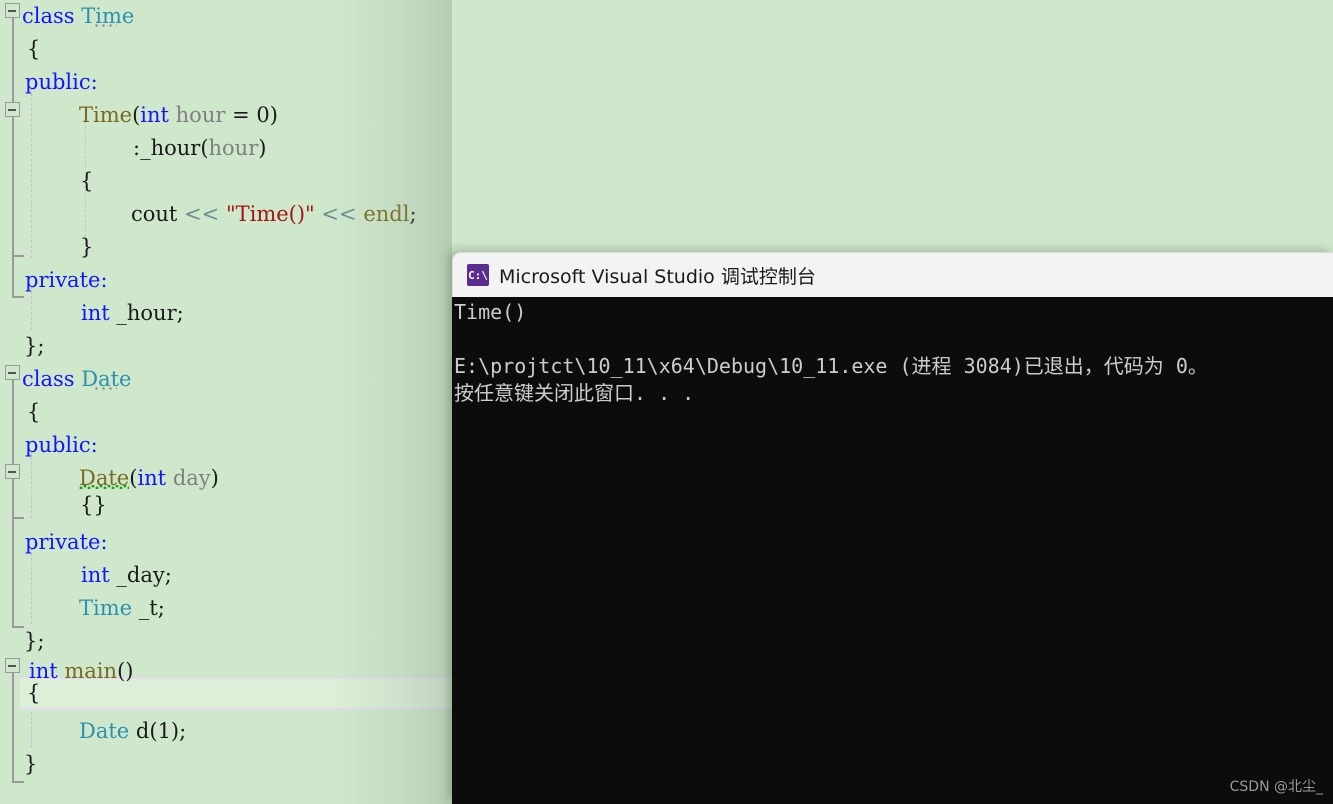 The image size is (1333, 804). I want to click on member-day: _day;, so click(144, 575).